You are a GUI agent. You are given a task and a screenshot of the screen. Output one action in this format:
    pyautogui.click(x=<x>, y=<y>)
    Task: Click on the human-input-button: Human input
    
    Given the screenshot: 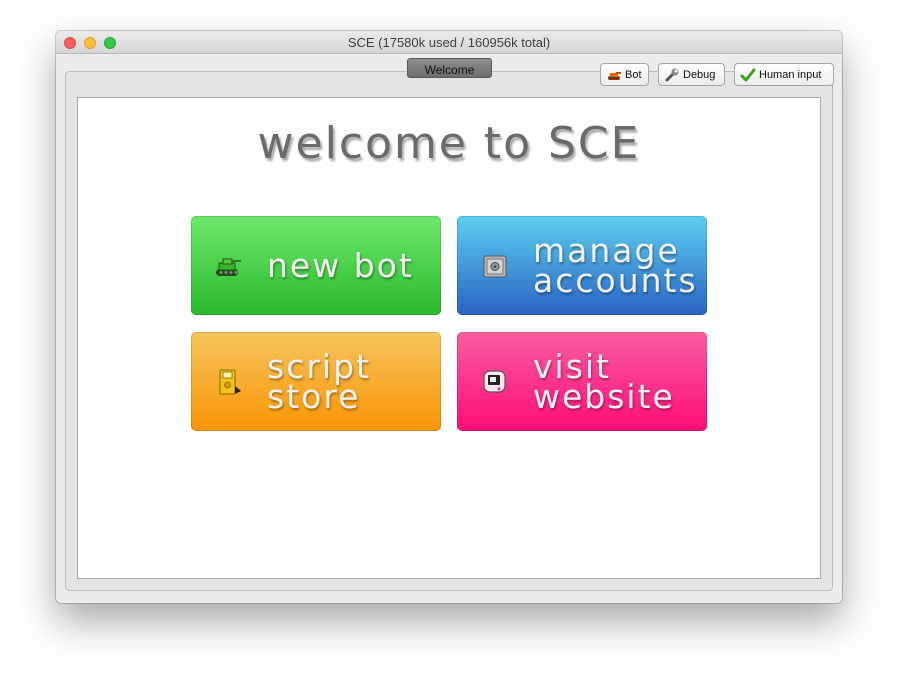 What is the action you would take?
    pyautogui.click(x=784, y=74)
    